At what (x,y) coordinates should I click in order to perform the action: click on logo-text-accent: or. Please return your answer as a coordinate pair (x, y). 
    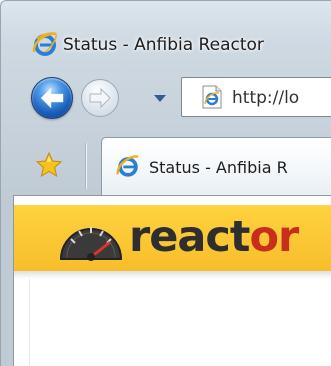
    Looking at the image, I should click on (274, 237).